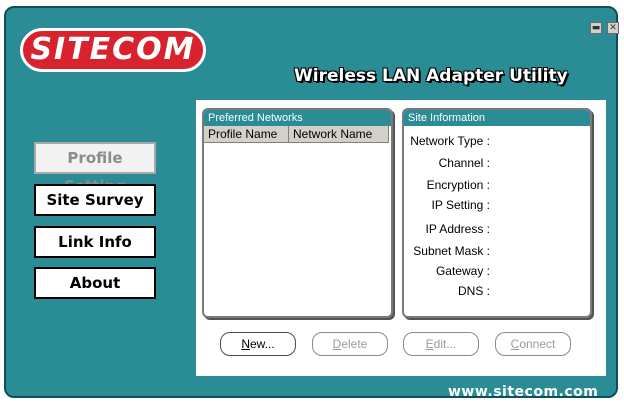 The image size is (624, 404). What do you see at coordinates (515, 344) in the screenshot?
I see `connect-mnemonic: C` at bounding box center [515, 344].